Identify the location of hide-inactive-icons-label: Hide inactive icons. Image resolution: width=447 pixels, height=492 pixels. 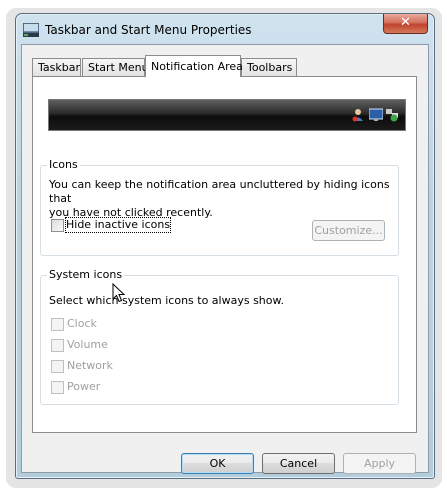
(118, 225).